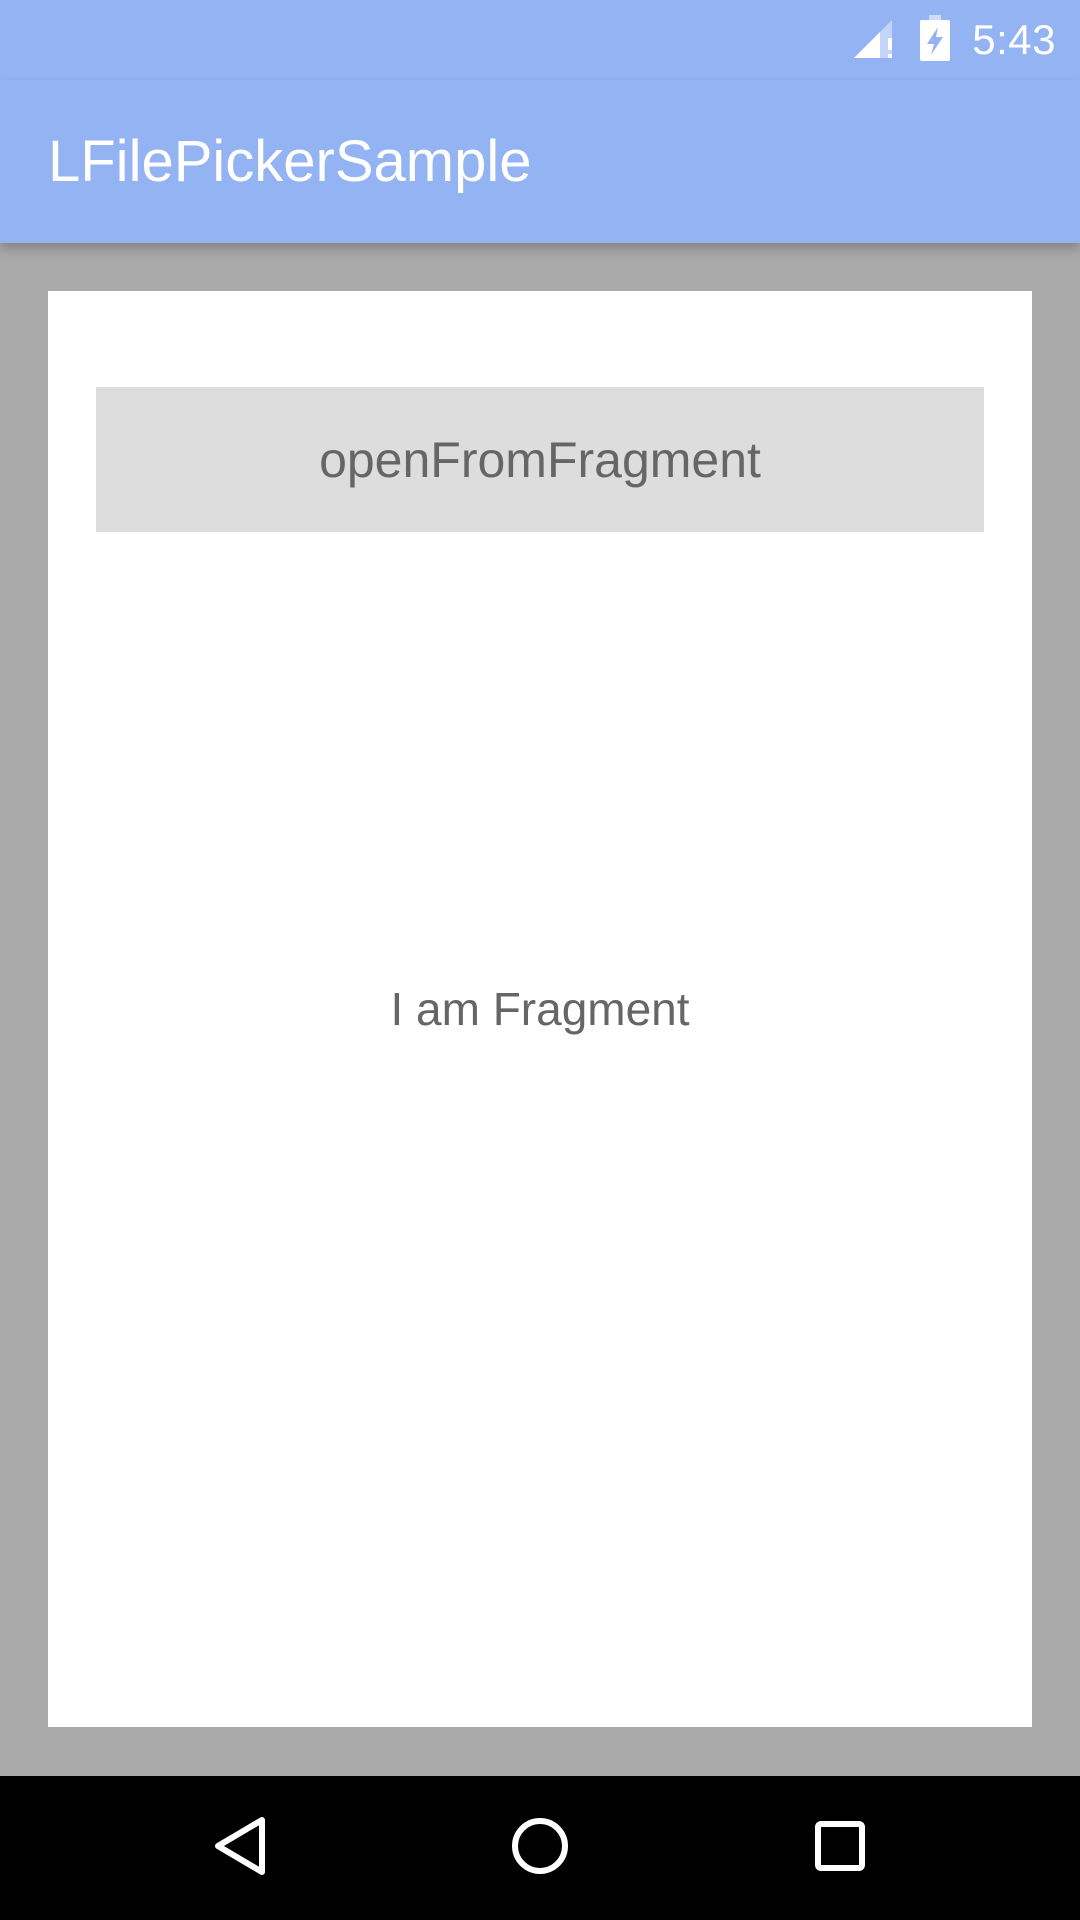 The height and width of the screenshot is (1920, 1080). I want to click on status-bar: 5:43, so click(540, 40).